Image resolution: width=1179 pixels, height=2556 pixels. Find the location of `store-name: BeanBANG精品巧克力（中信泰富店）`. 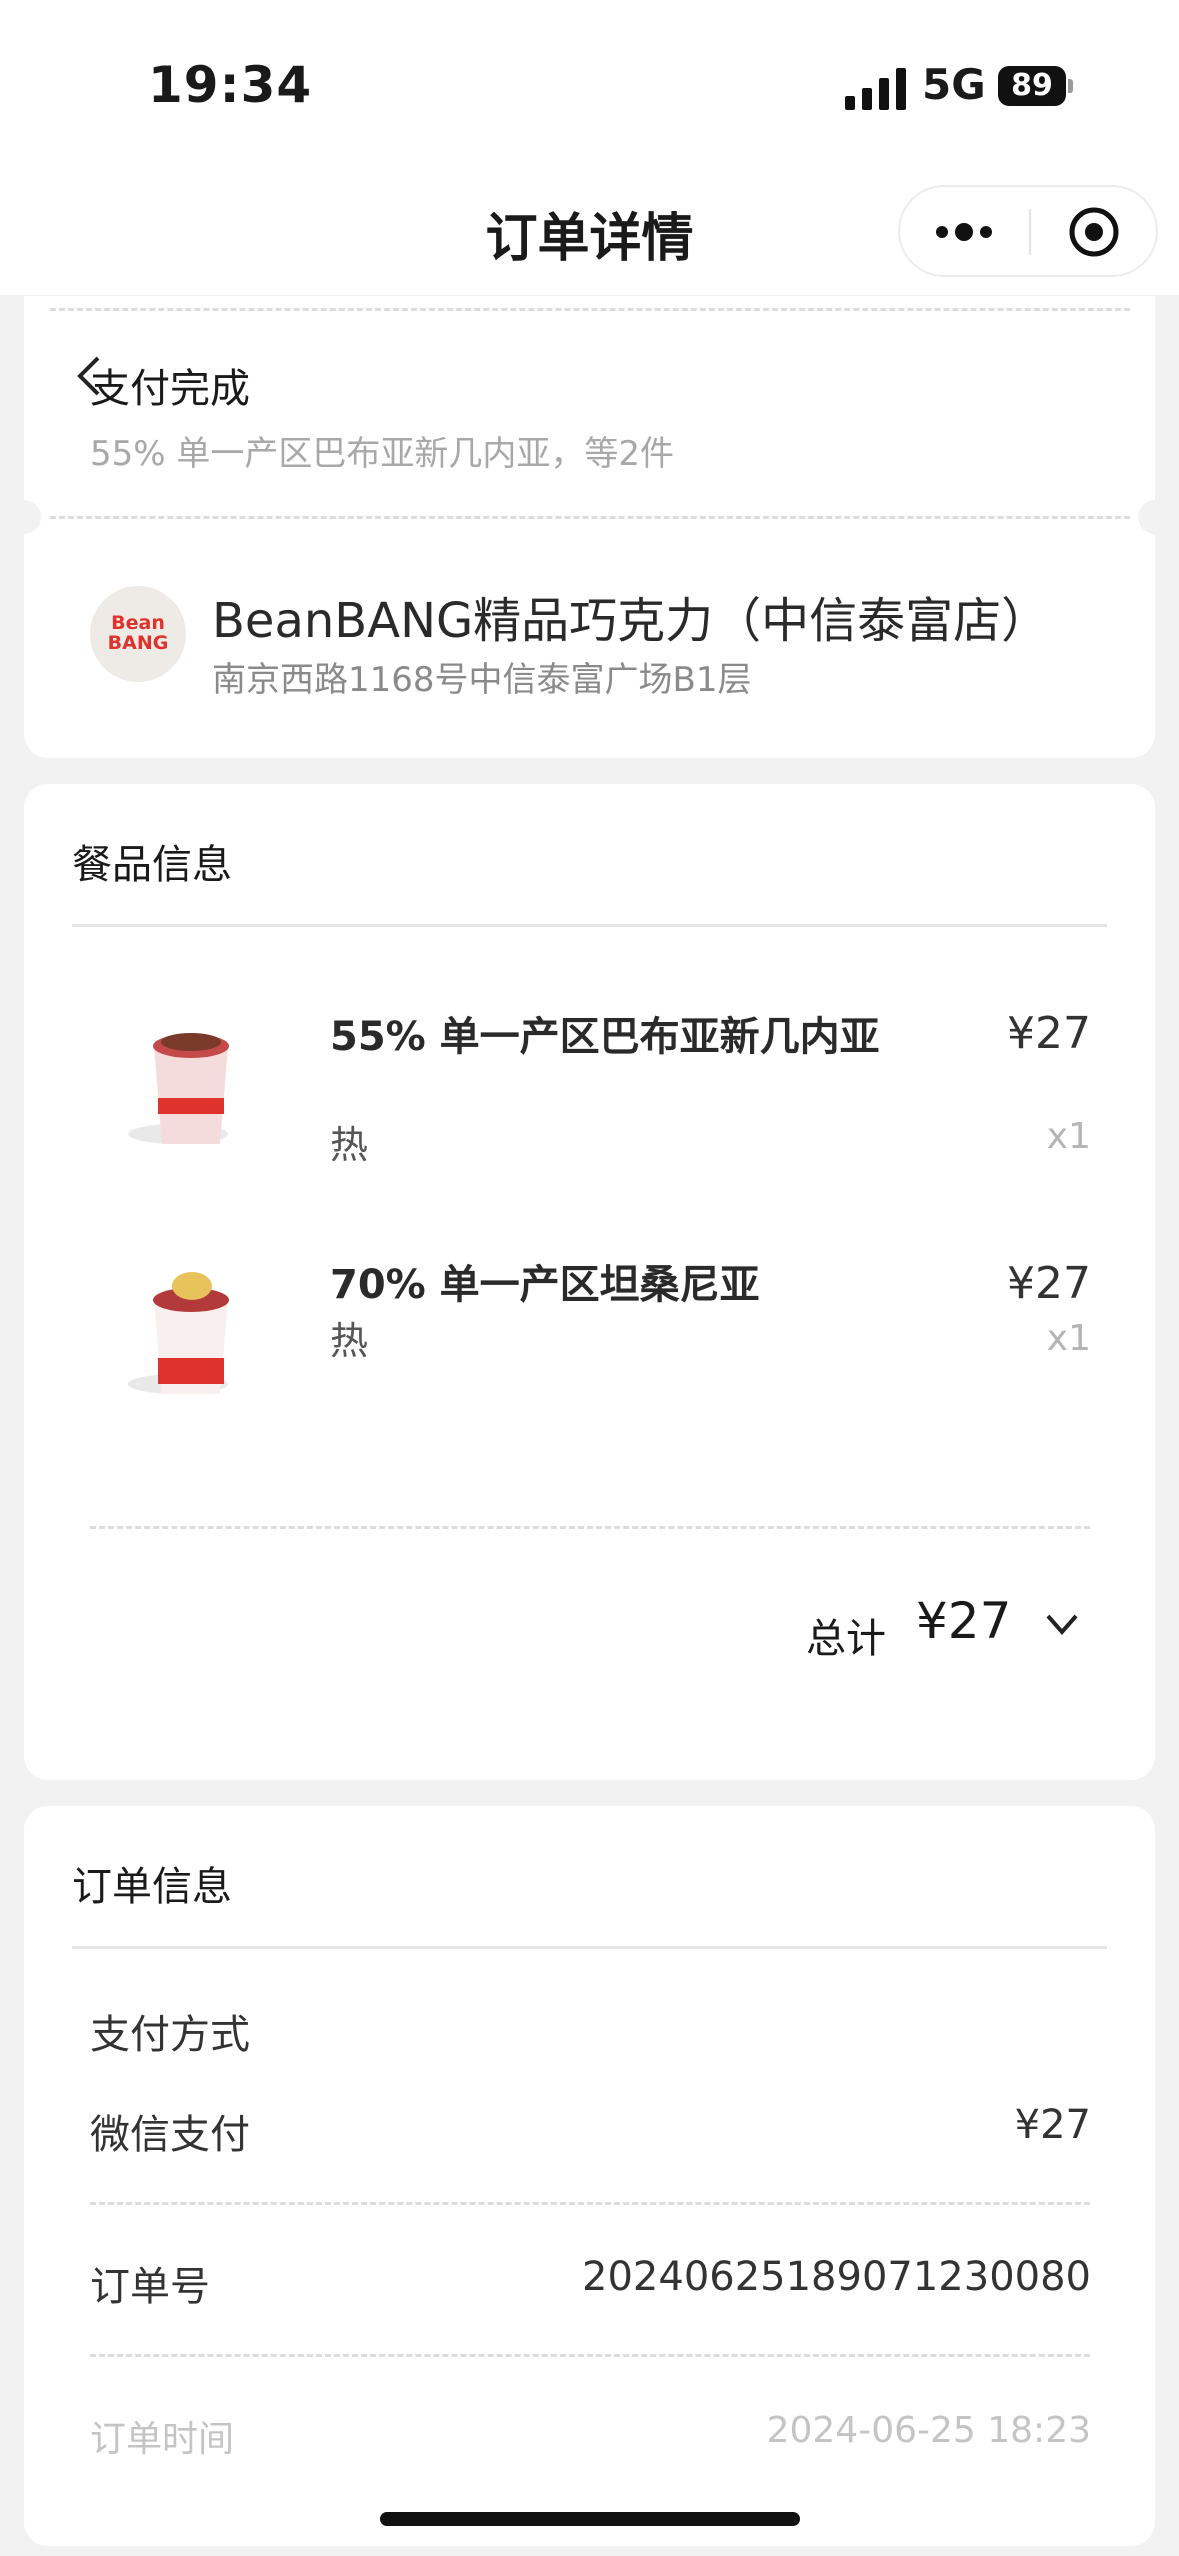

store-name: BeanBANG精品巧克力（中信泰富店） is located at coordinates (630, 616).